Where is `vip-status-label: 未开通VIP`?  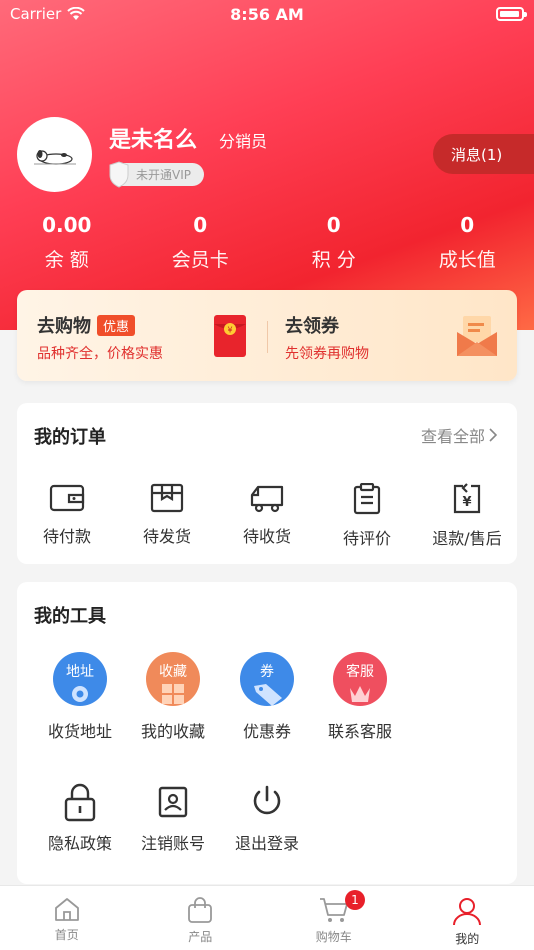 vip-status-label: 未开通VIP is located at coordinates (163, 175).